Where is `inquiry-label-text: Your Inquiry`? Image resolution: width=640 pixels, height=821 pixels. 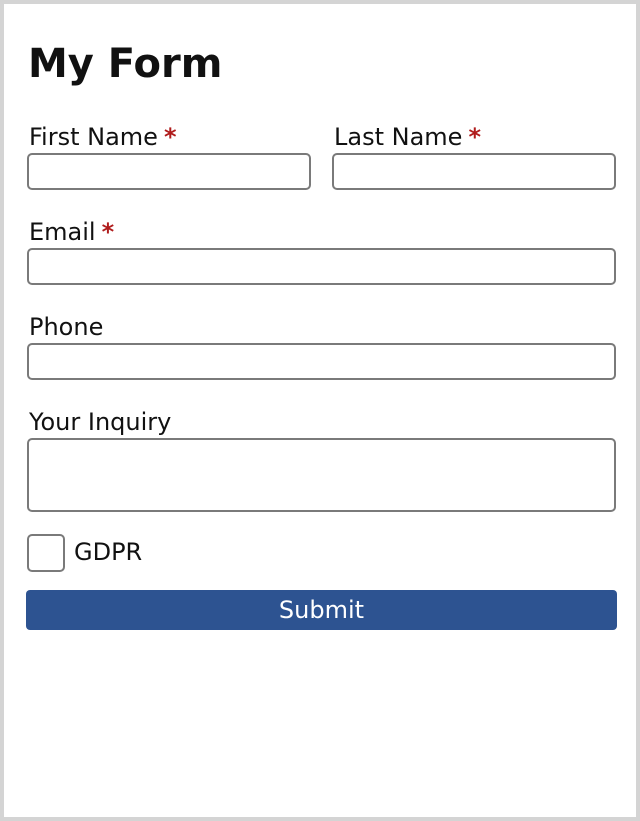 inquiry-label-text: Your Inquiry is located at coordinates (100, 422).